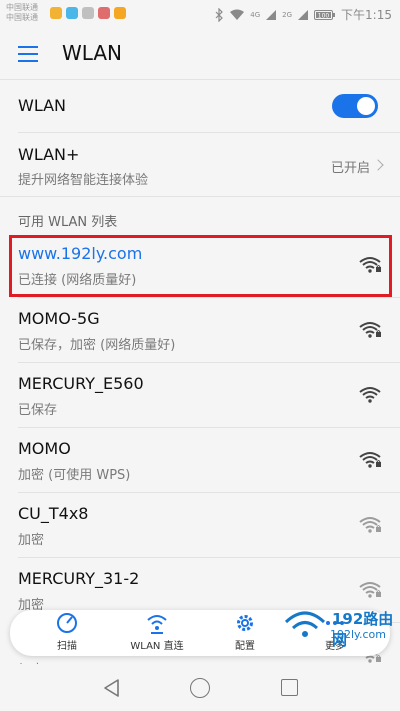 This screenshot has height=711, width=400. Describe the element at coordinates (200, 54) in the screenshot. I see `app-bar: WLAN` at that location.